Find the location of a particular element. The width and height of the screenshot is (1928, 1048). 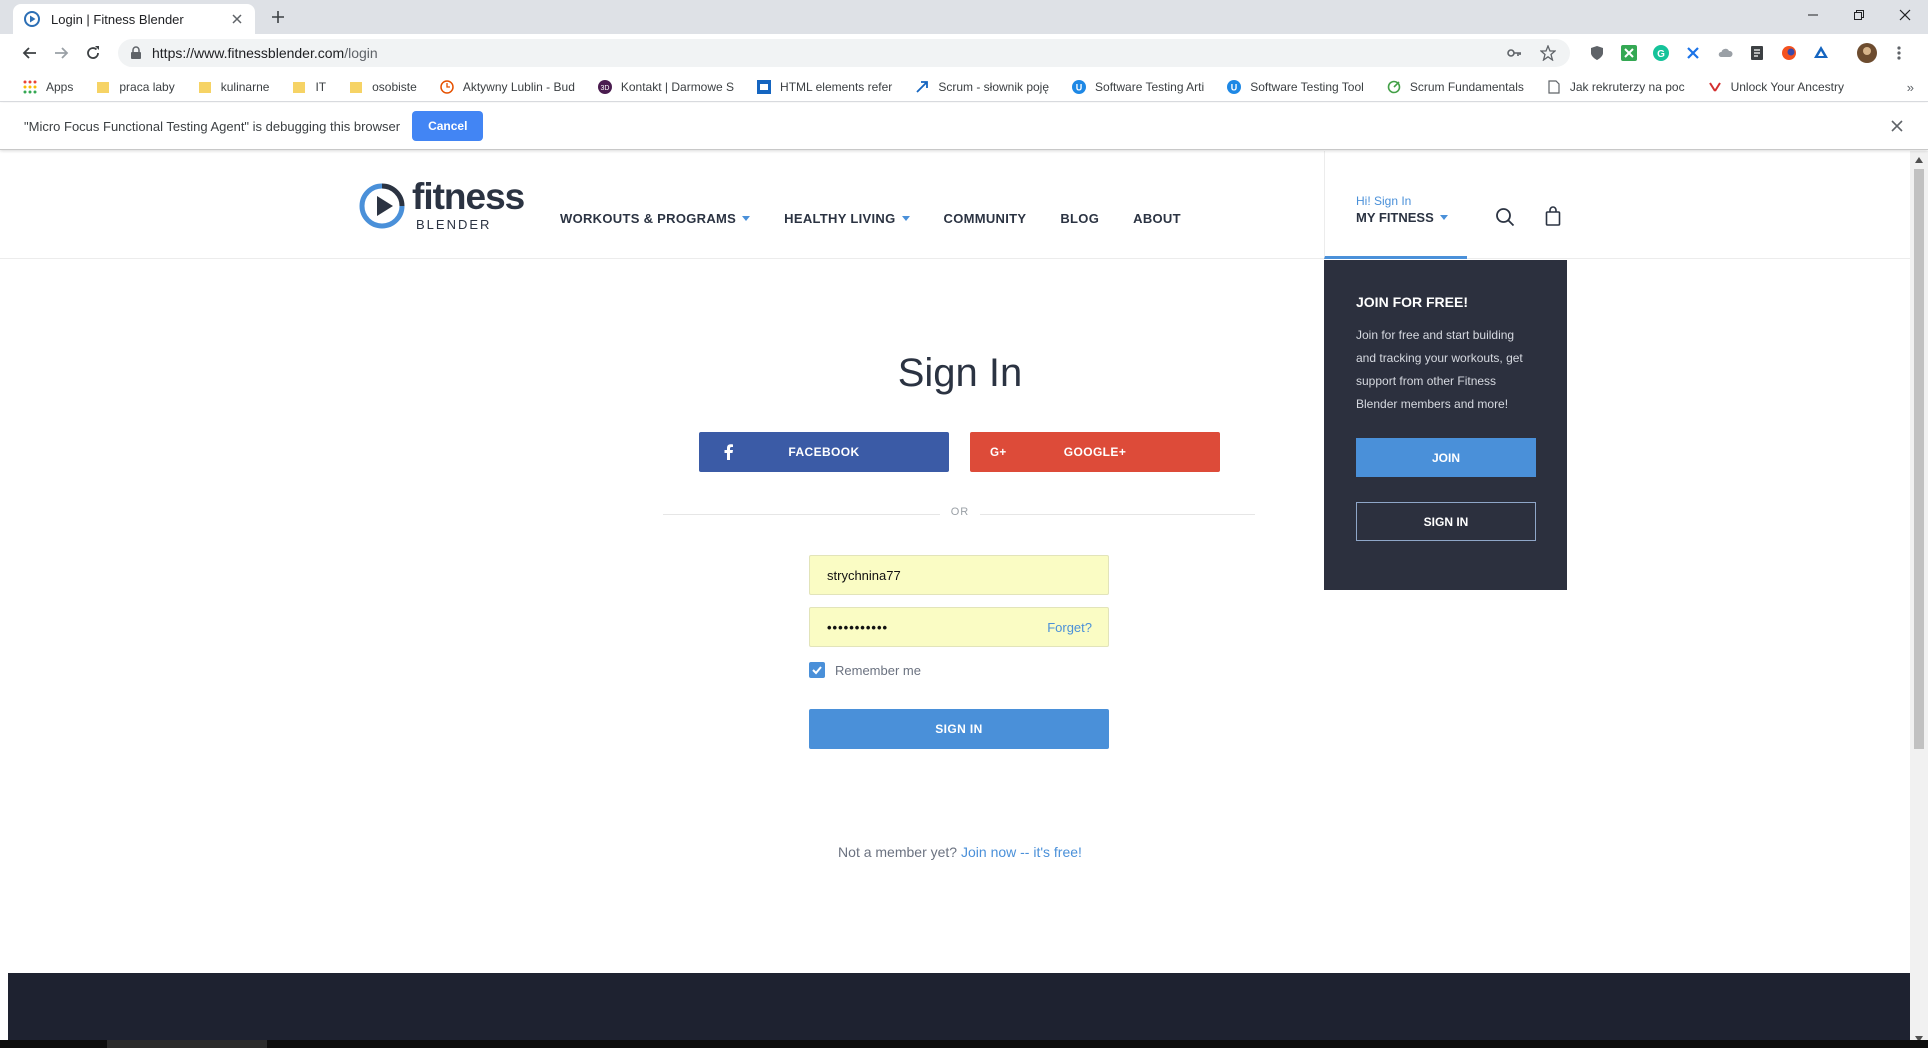

profile-avatar is located at coordinates (1867, 53).